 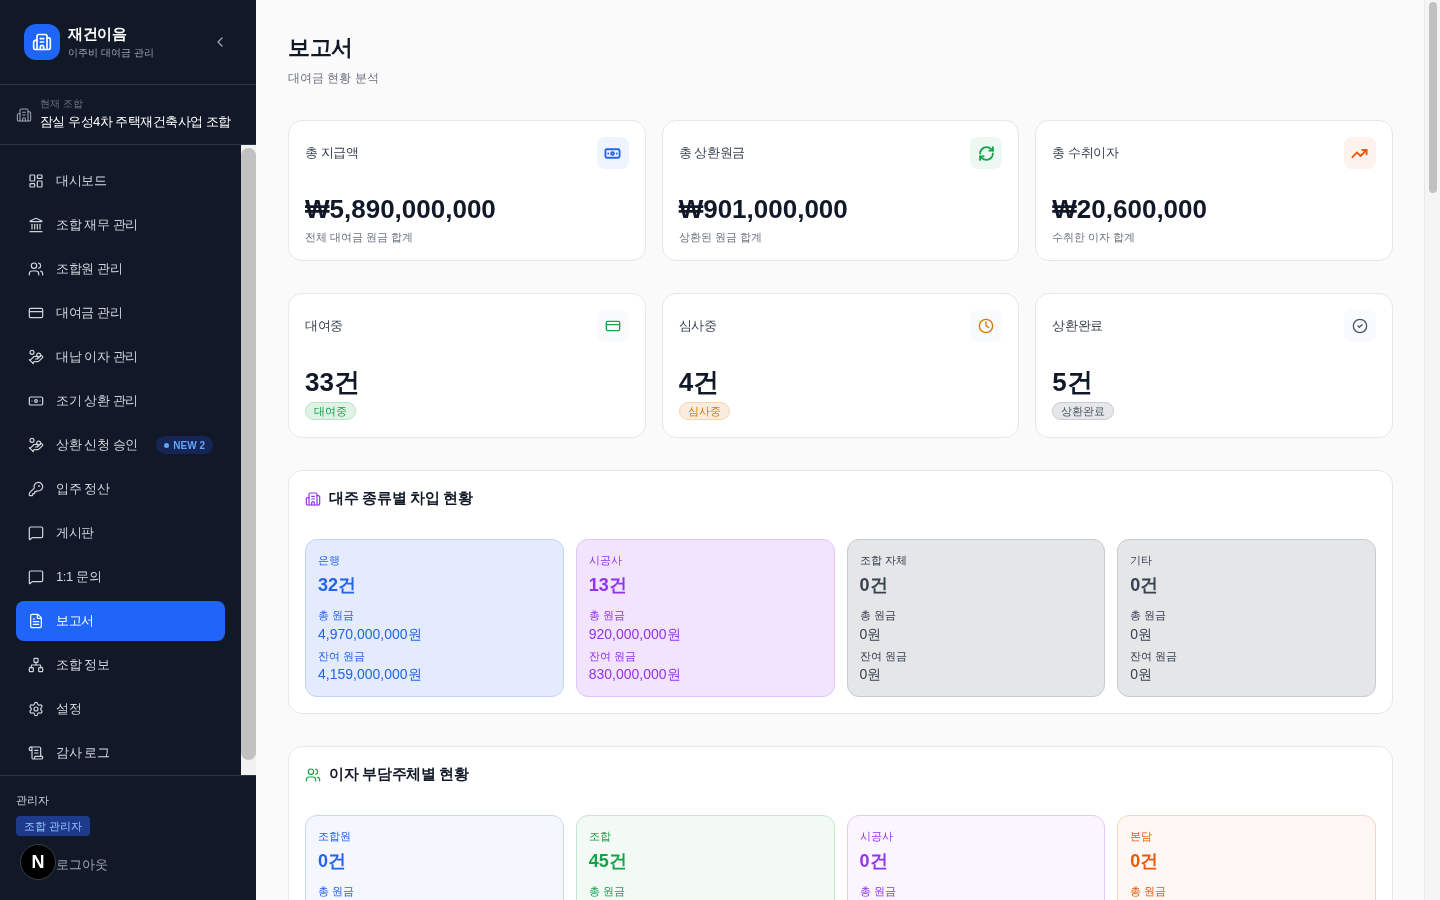 I want to click on key-icon, so click(x=36, y=489).